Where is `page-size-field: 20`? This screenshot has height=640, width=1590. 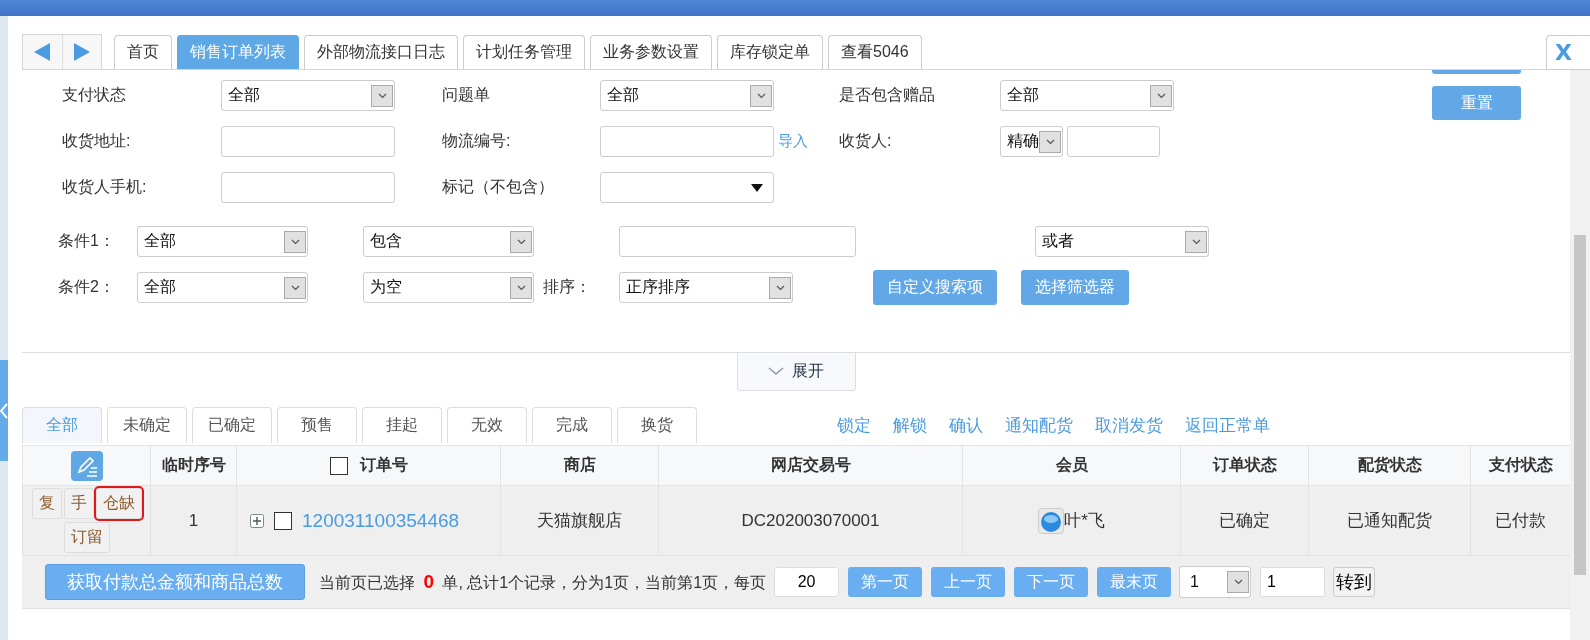
page-size-field: 20 is located at coordinates (807, 582).